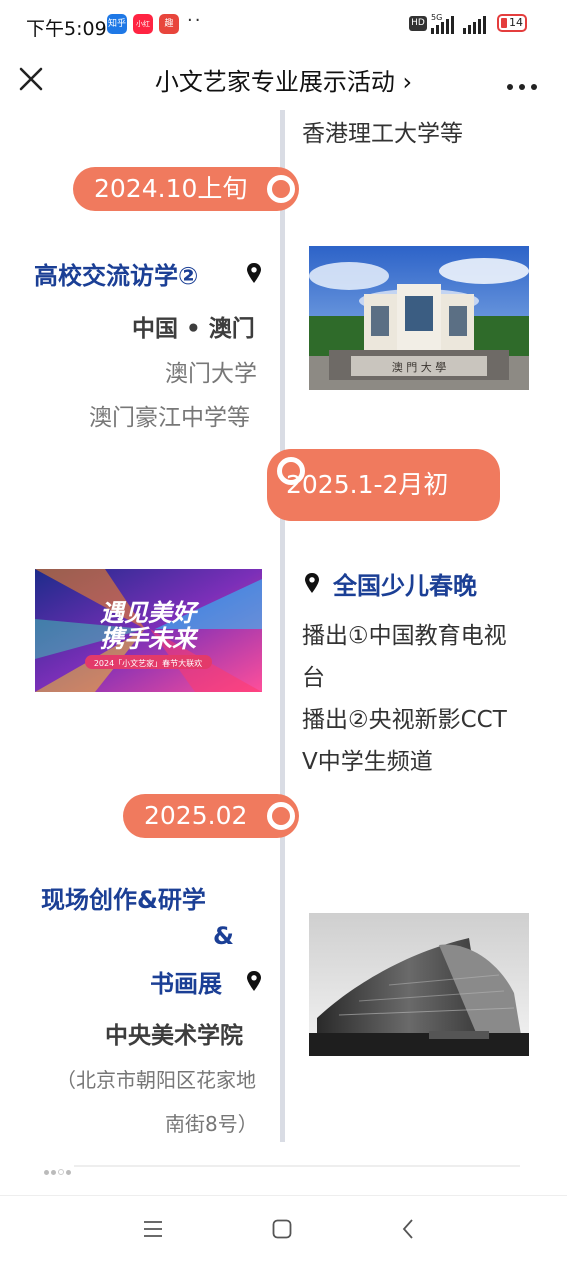 This screenshot has width=567, height=1261. Describe the element at coordinates (174, 1036) in the screenshot. I see `event-location: 中央美术学院` at that location.